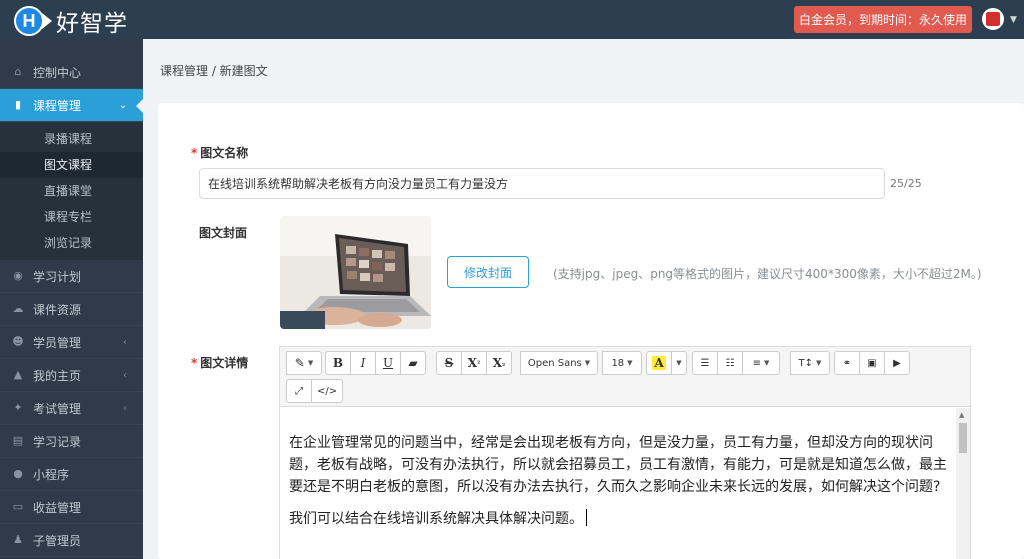 The height and width of the screenshot is (559, 1024). I want to click on chat-icon: ●, so click(18, 473).